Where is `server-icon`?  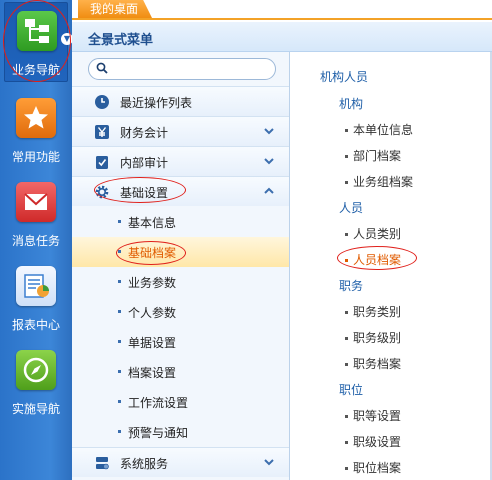
server-icon is located at coordinates (102, 463).